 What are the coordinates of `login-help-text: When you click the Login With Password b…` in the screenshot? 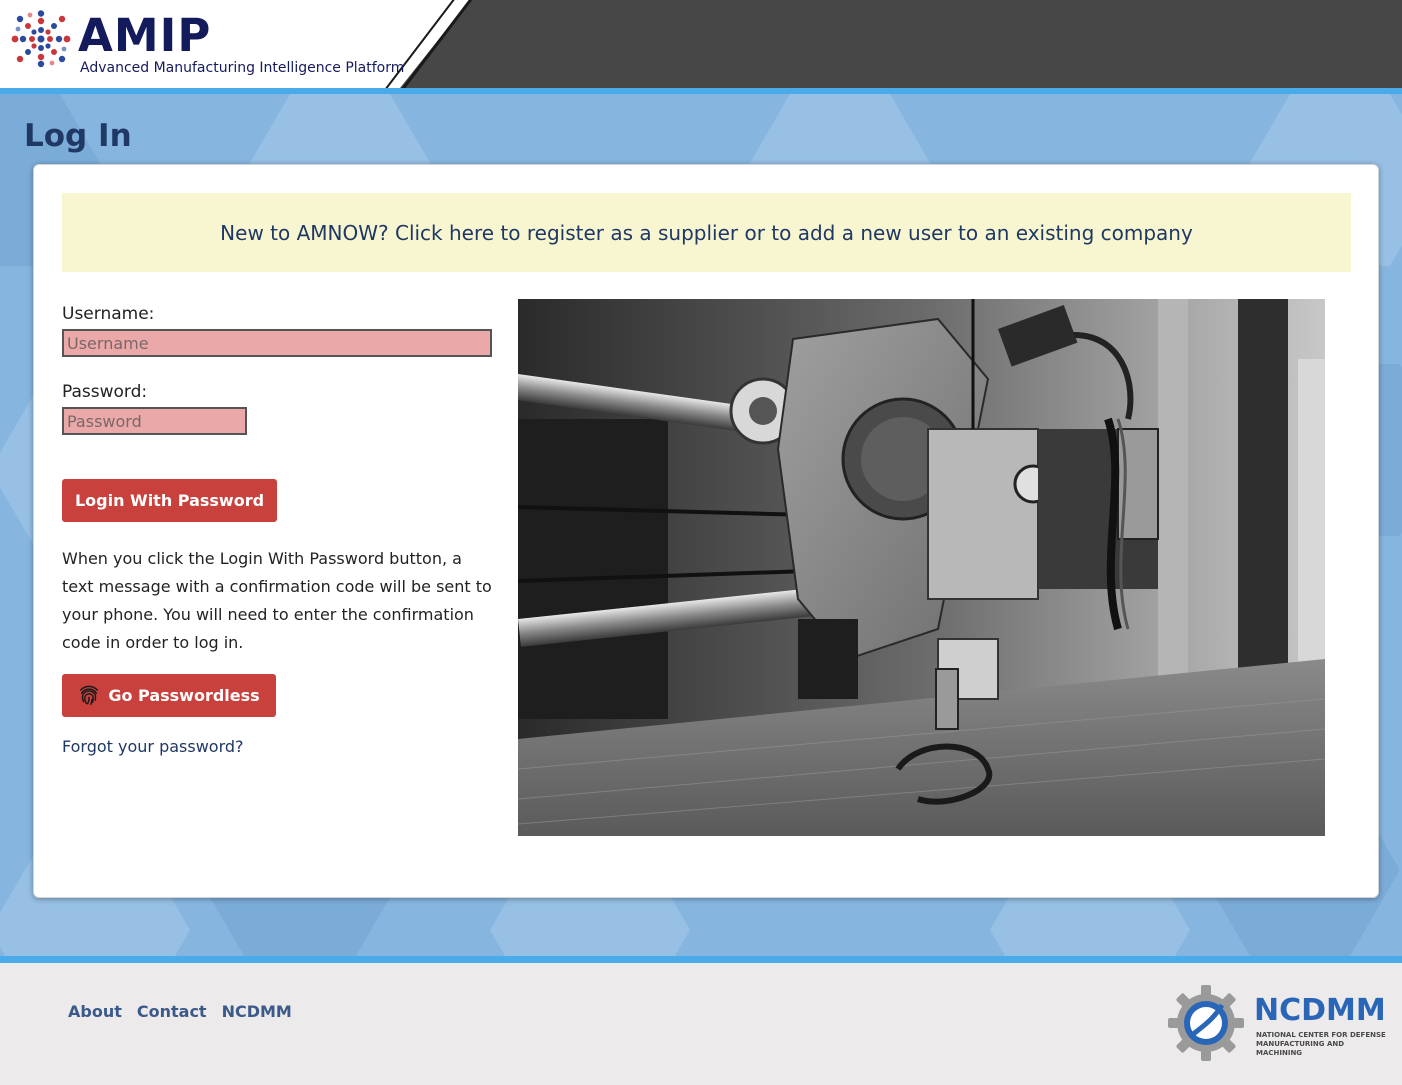 It's located at (277, 600).